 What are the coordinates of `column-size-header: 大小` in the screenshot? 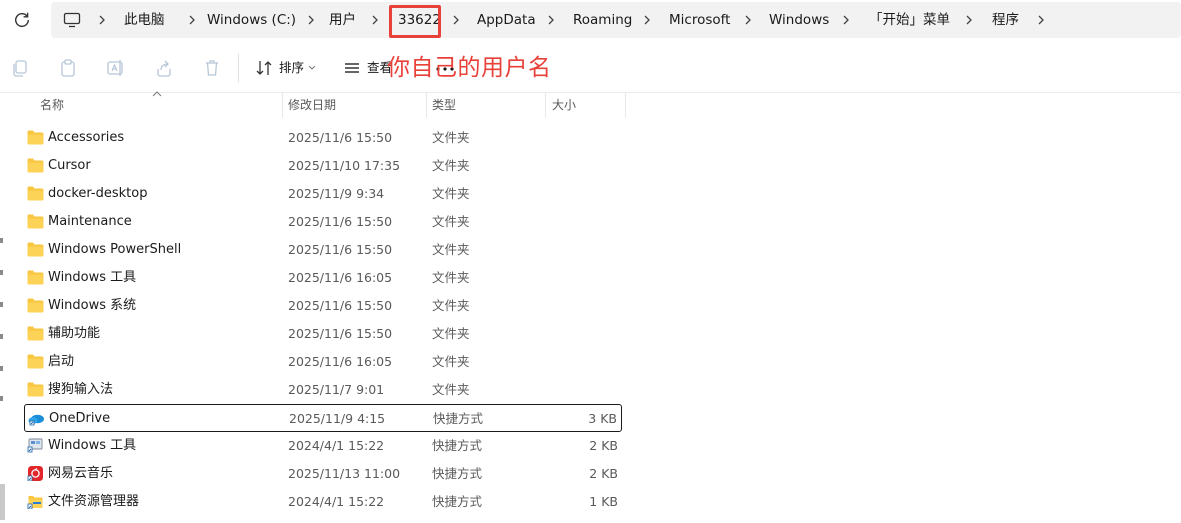 It's located at (564, 105).